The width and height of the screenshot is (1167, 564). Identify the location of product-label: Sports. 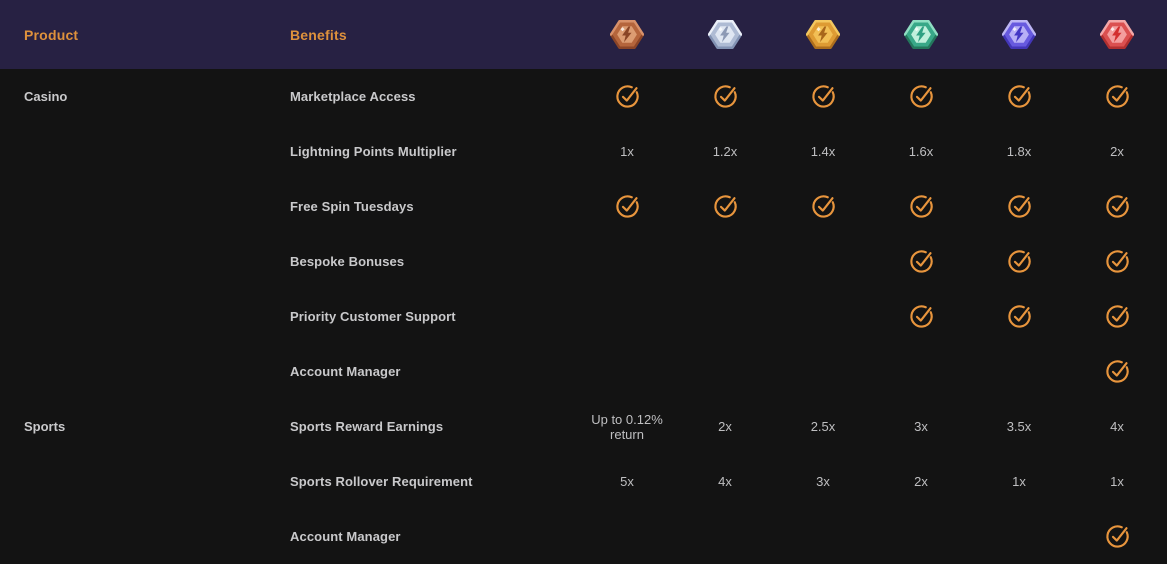
(45, 426).